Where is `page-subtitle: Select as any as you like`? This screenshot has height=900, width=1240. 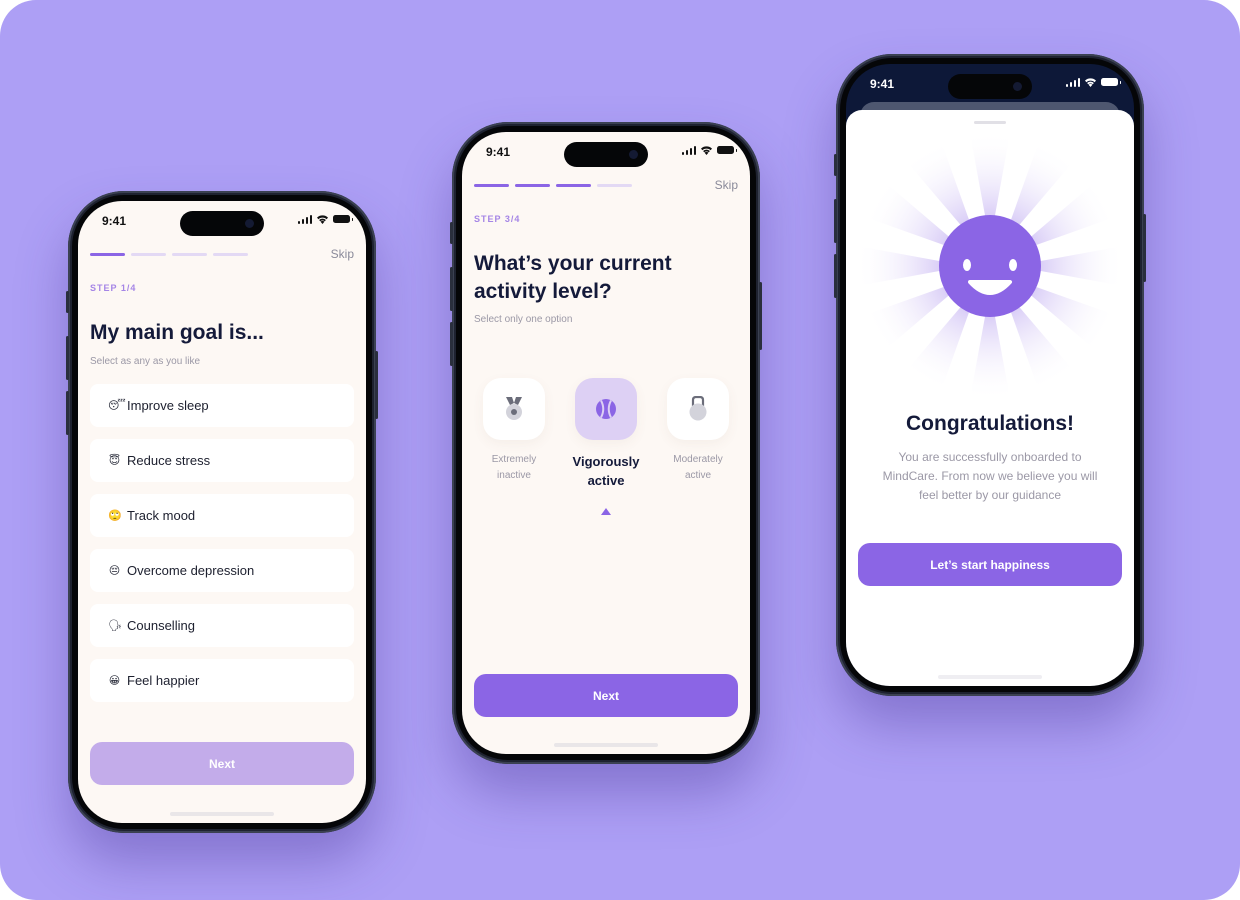 page-subtitle: Select as any as you like is located at coordinates (145, 361).